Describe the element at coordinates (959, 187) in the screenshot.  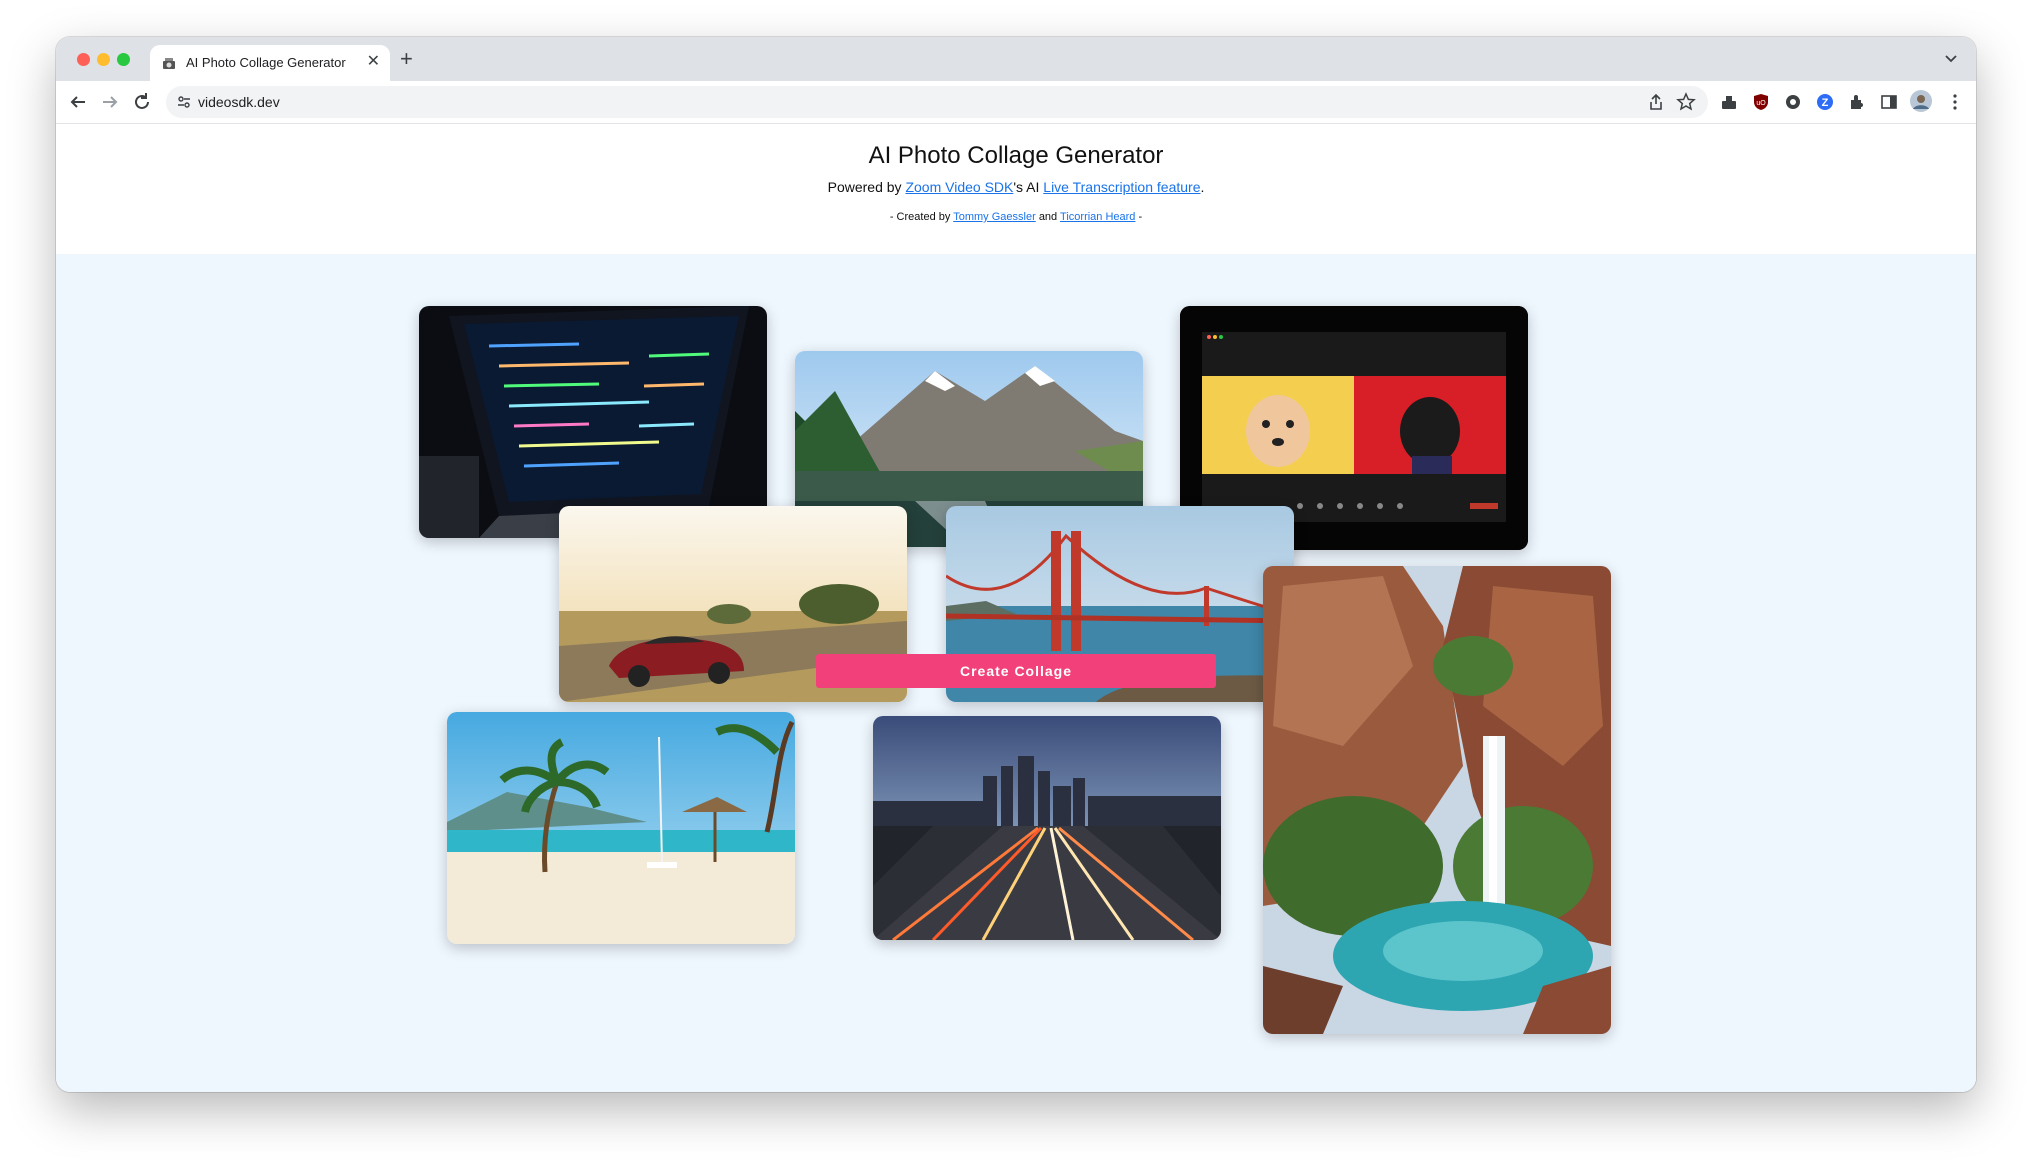
I see `zoom-video-sdk-link: Zoom Video SDK` at that location.